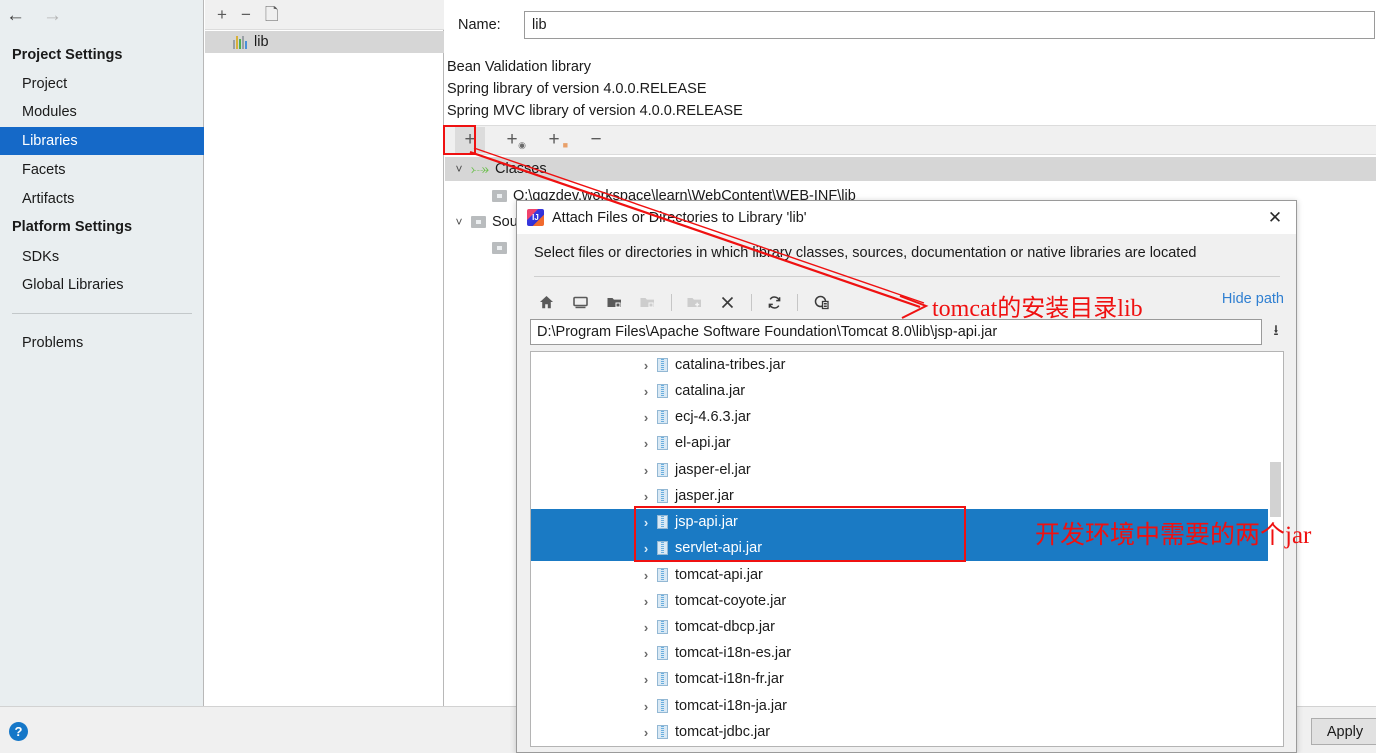 The width and height of the screenshot is (1376, 753). I want to click on list-item: › catalina.jar, so click(900, 391).